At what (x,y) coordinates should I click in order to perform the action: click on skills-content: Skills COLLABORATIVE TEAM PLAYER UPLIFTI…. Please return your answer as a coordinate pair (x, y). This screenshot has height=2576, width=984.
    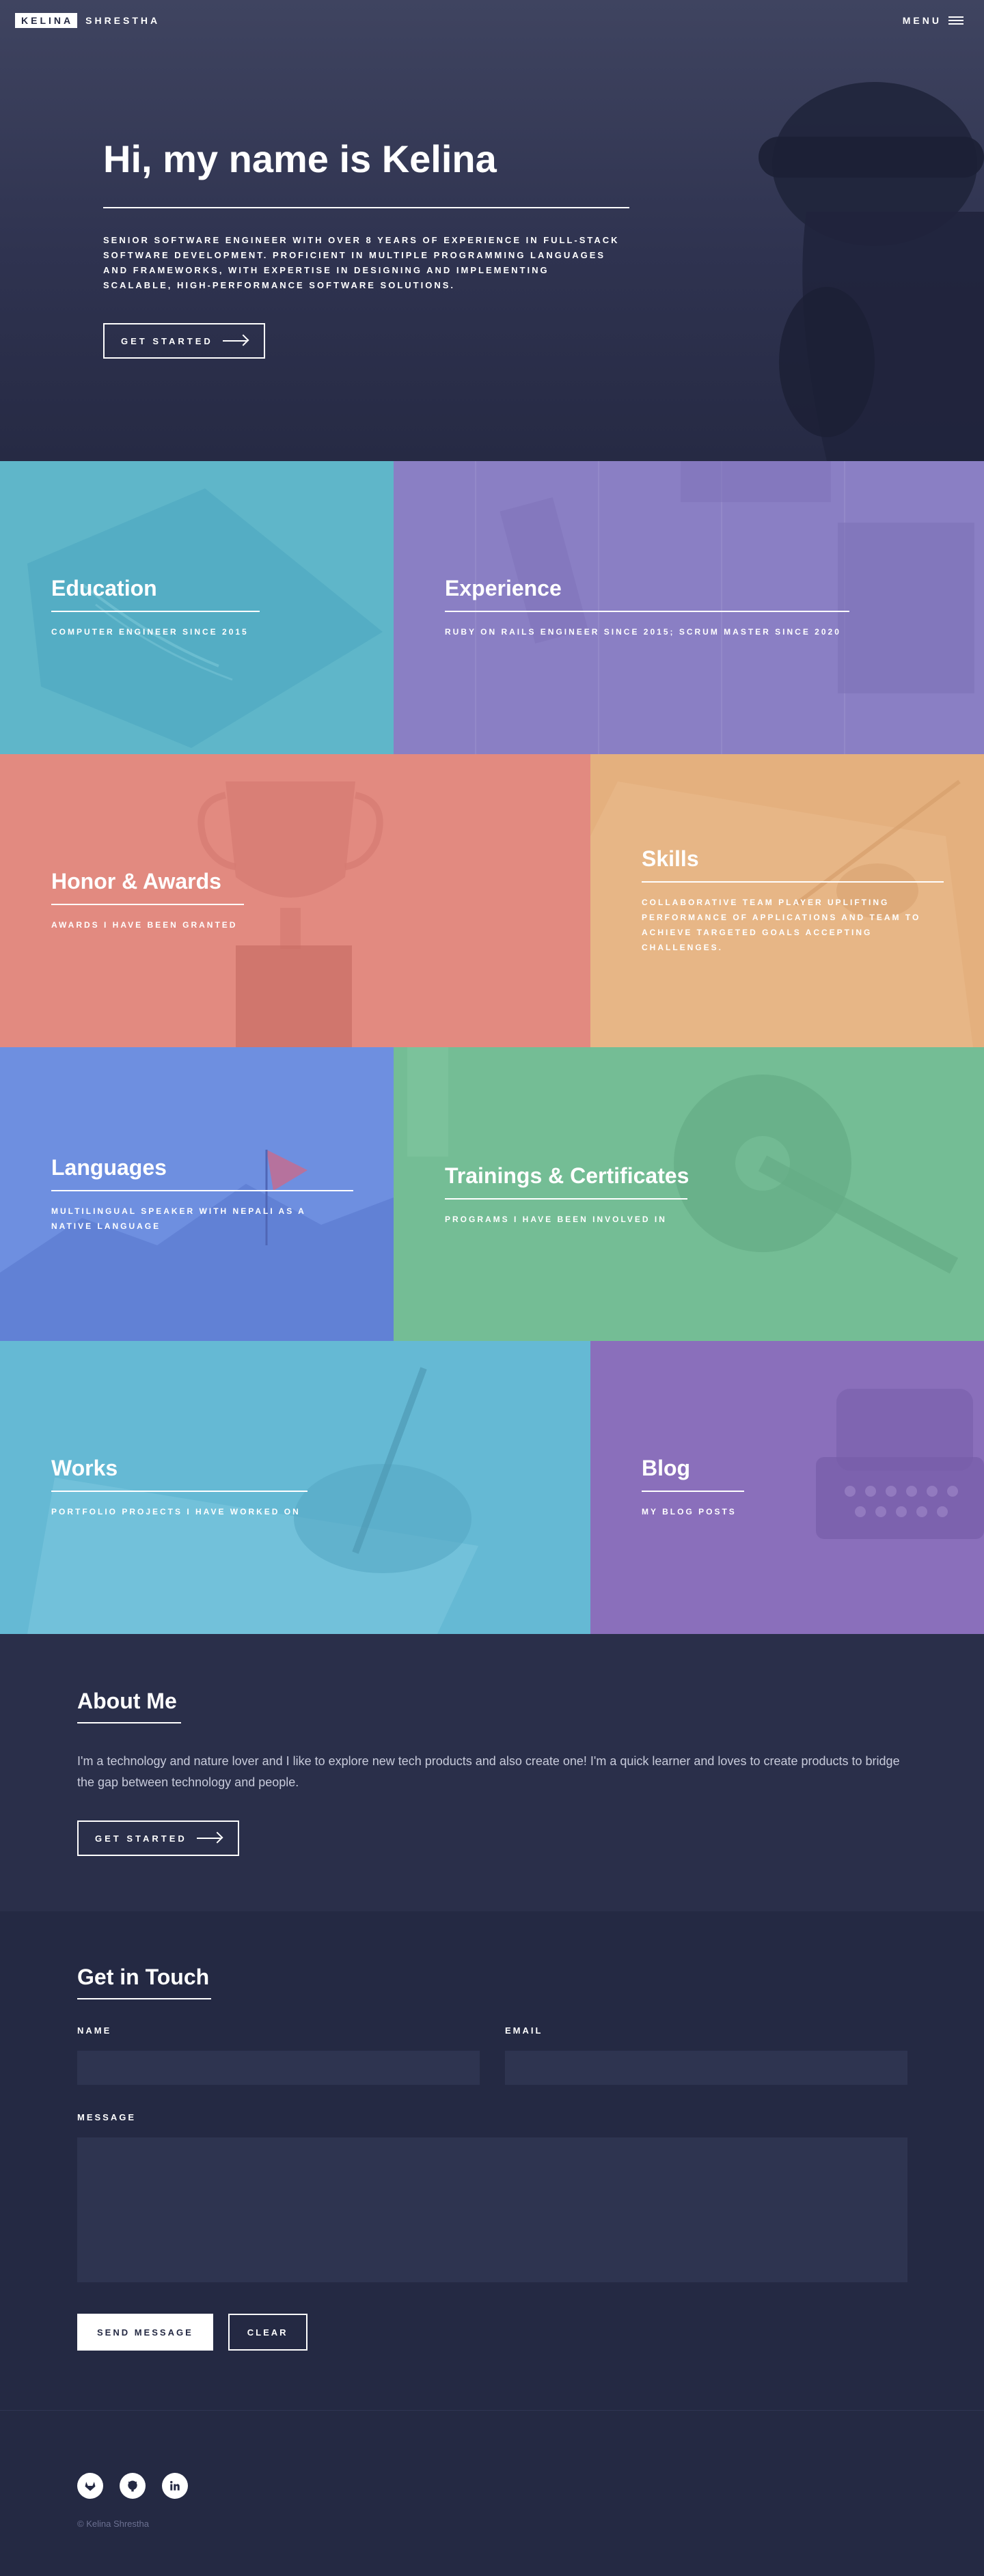
    Looking at the image, I should click on (793, 901).